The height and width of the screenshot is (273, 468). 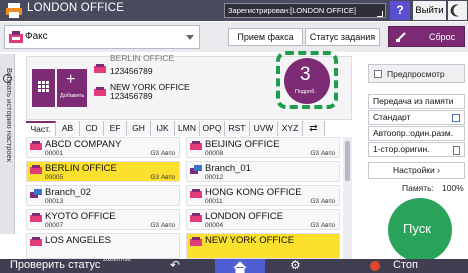 I want to click on settings-button: Настройки ›, so click(x=416, y=170).